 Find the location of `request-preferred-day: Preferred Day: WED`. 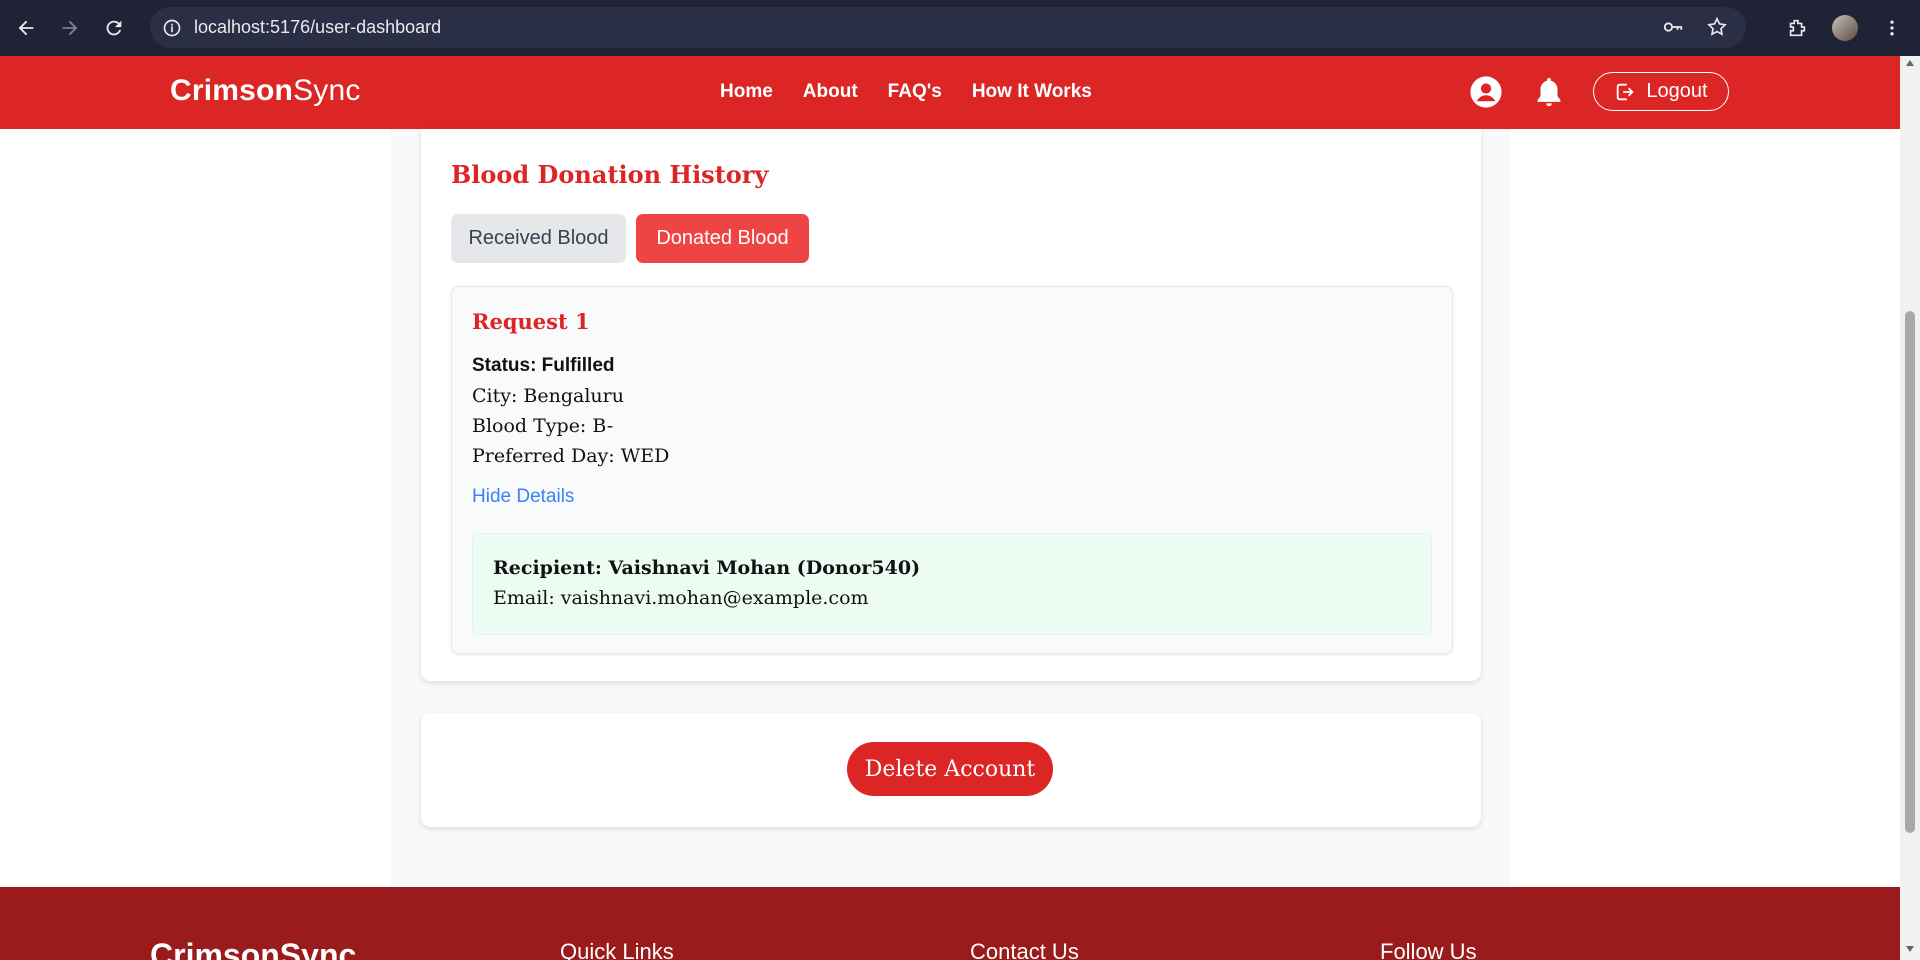

request-preferred-day: Preferred Day: WED is located at coordinates (571, 456).